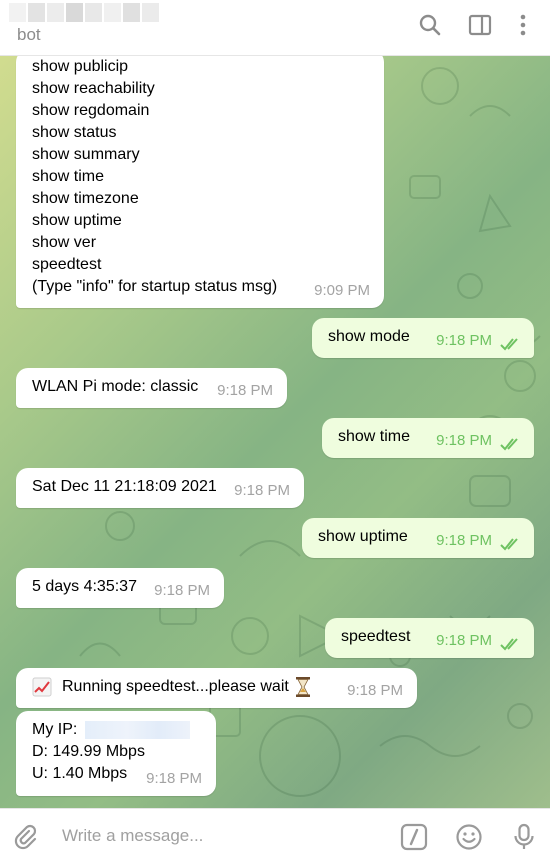 Image resolution: width=550 pixels, height=863 pixels. Describe the element at coordinates (414, 837) in the screenshot. I see `bot-command-icon` at that location.